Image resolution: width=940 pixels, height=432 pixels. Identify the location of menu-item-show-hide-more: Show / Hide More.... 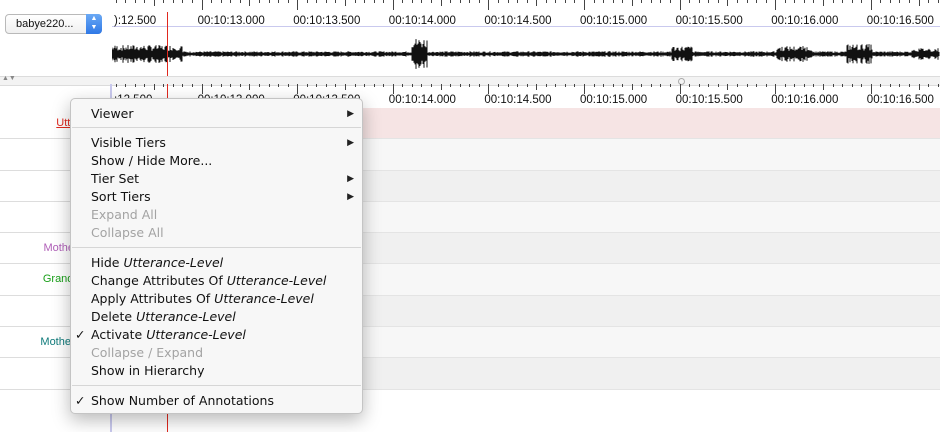
(226, 161).